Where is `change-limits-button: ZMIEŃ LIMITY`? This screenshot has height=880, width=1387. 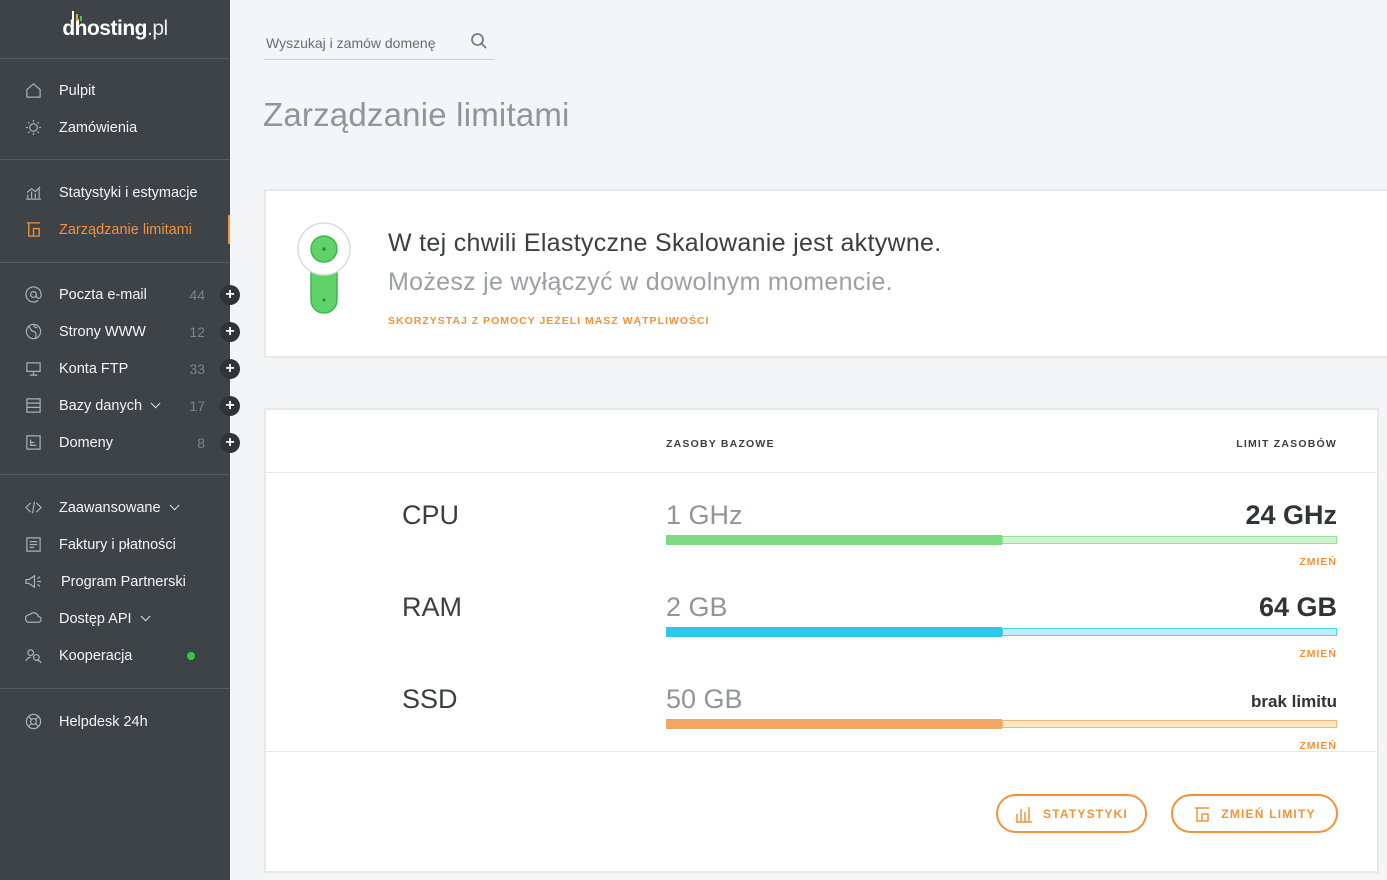 change-limits-button: ZMIEŃ LIMITY is located at coordinates (1254, 813).